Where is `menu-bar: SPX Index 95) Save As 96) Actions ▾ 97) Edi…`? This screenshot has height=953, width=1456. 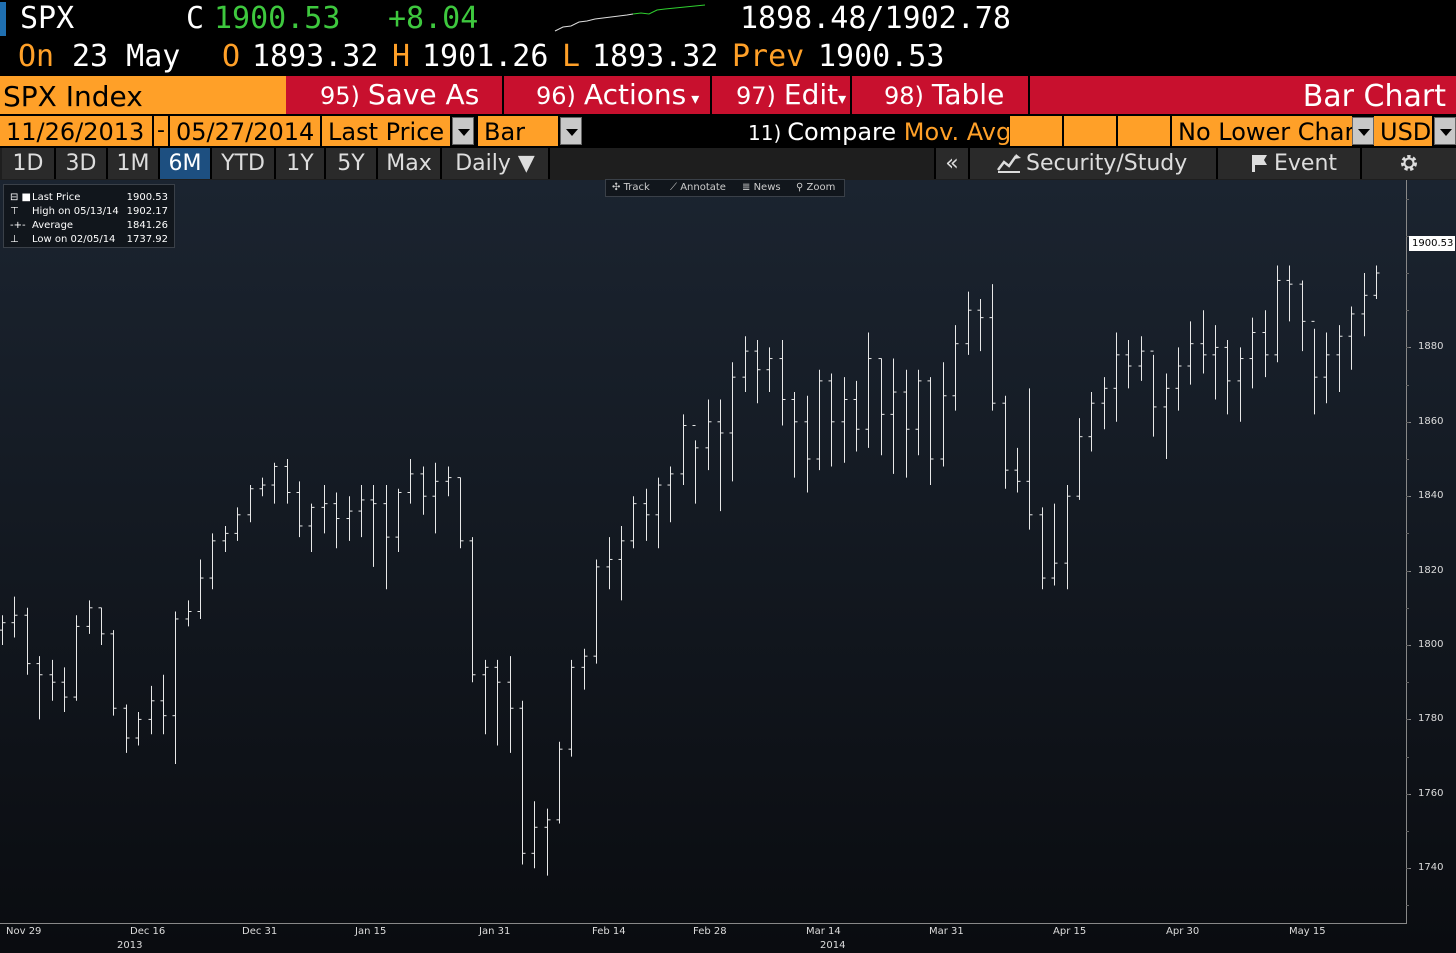 menu-bar: SPX Index 95) Save As 96) Actions ▾ 97) Edi… is located at coordinates (728, 95).